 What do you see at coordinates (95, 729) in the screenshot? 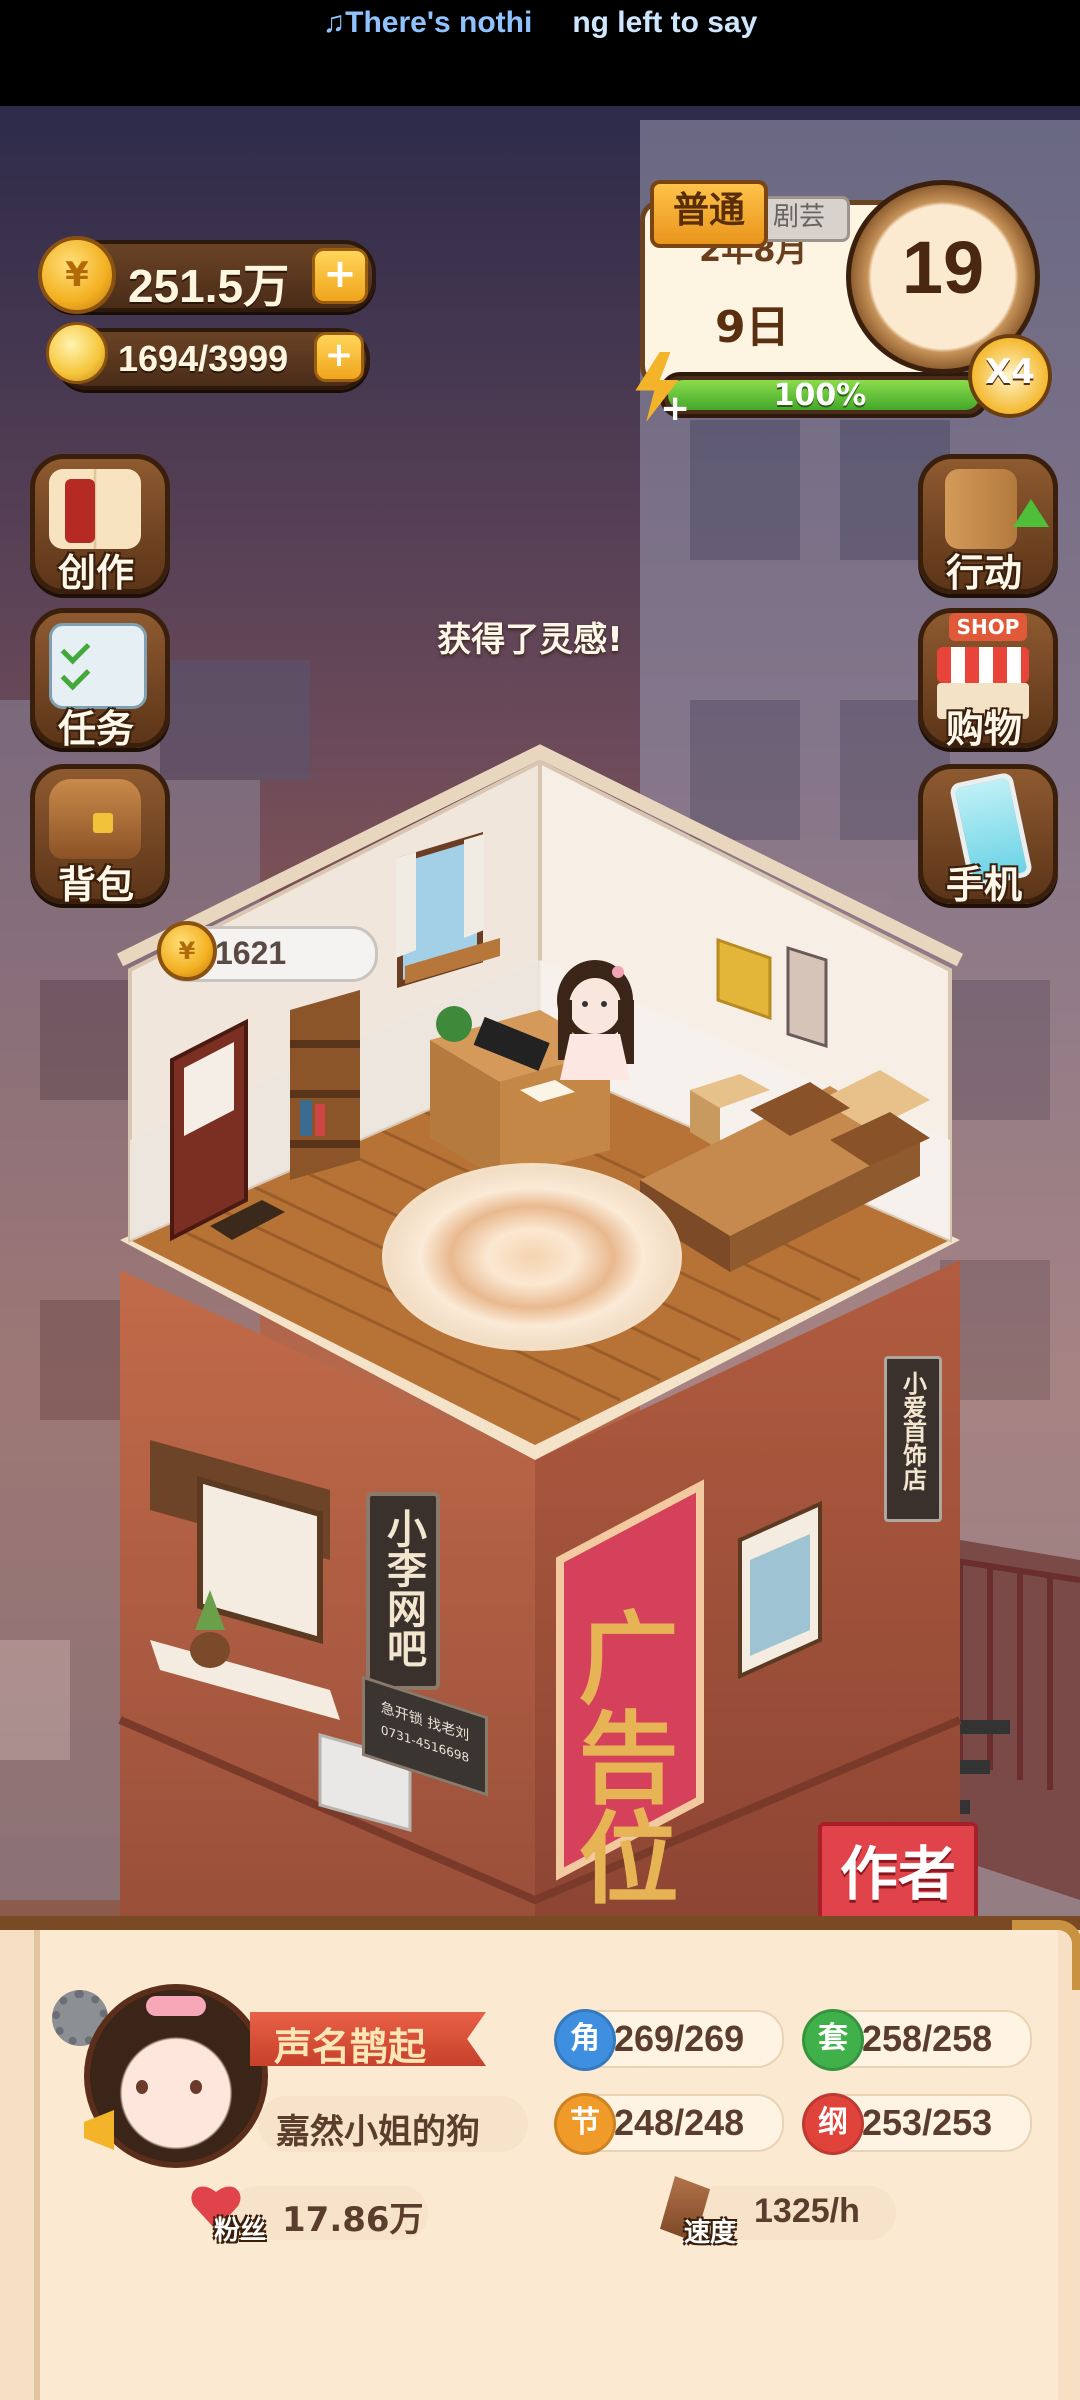
I see `tasks-label: 任务` at bounding box center [95, 729].